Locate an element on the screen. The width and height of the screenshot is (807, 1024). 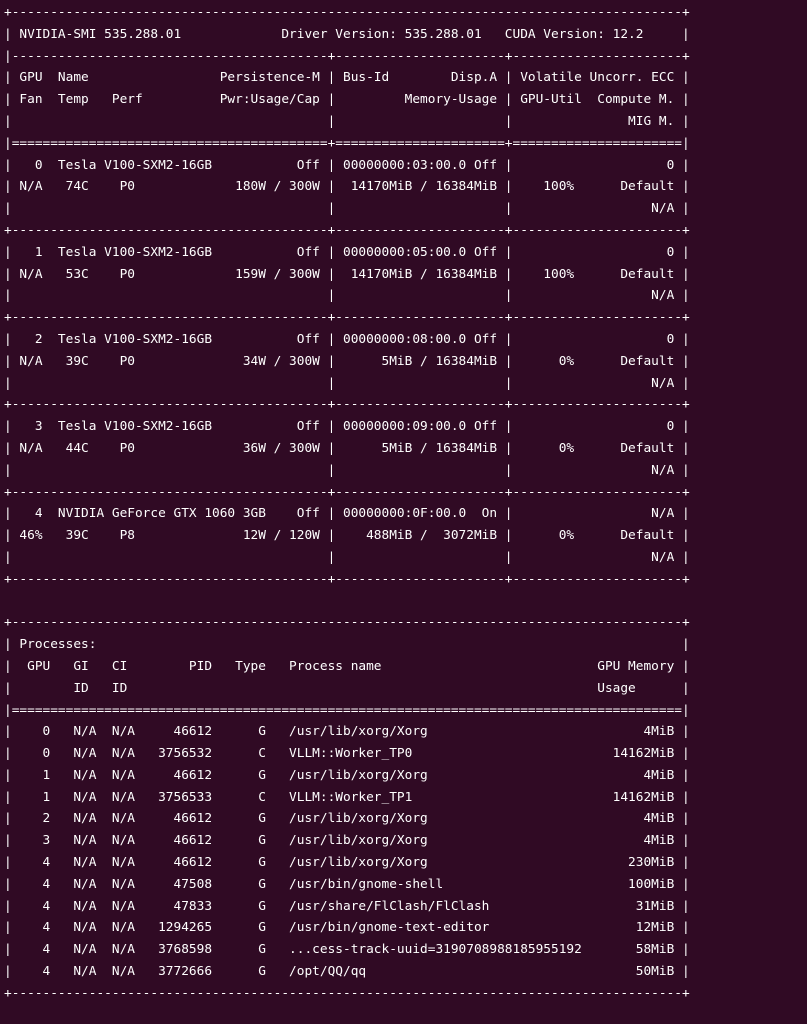
gpu-0-row-3: | | | N/A | is located at coordinates (347, 209).